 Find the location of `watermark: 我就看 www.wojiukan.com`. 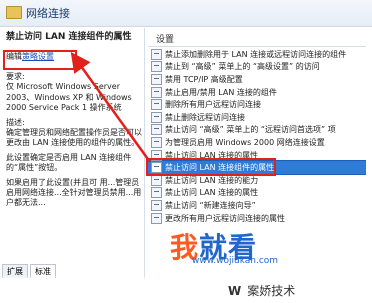

watermark: 我就看 www.wojiukan.com is located at coordinates (235, 247).